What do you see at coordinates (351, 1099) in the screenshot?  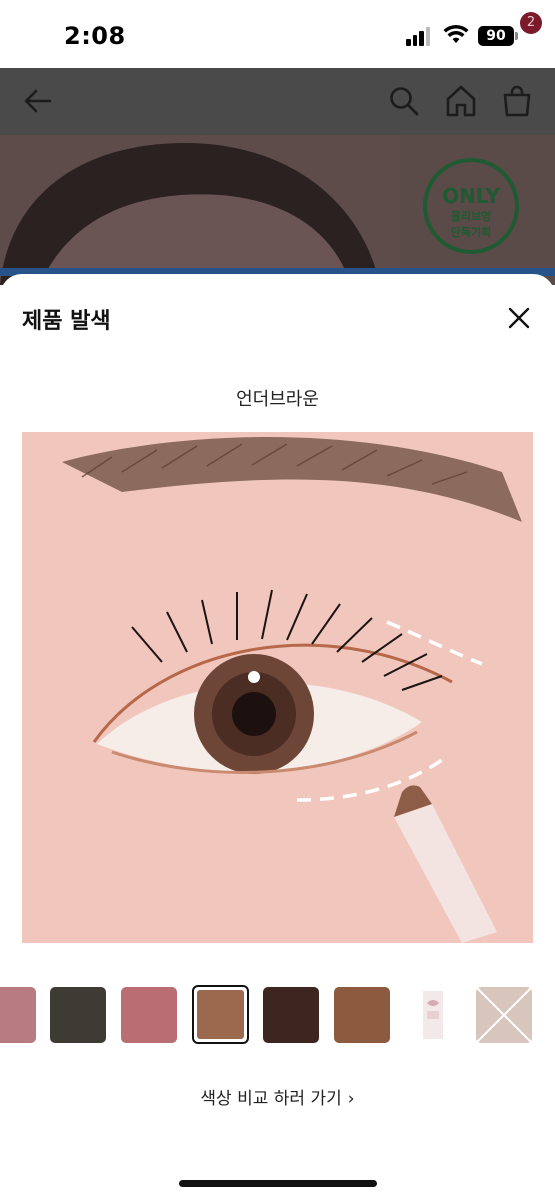 I see `chevron-right-icon: ›` at bounding box center [351, 1099].